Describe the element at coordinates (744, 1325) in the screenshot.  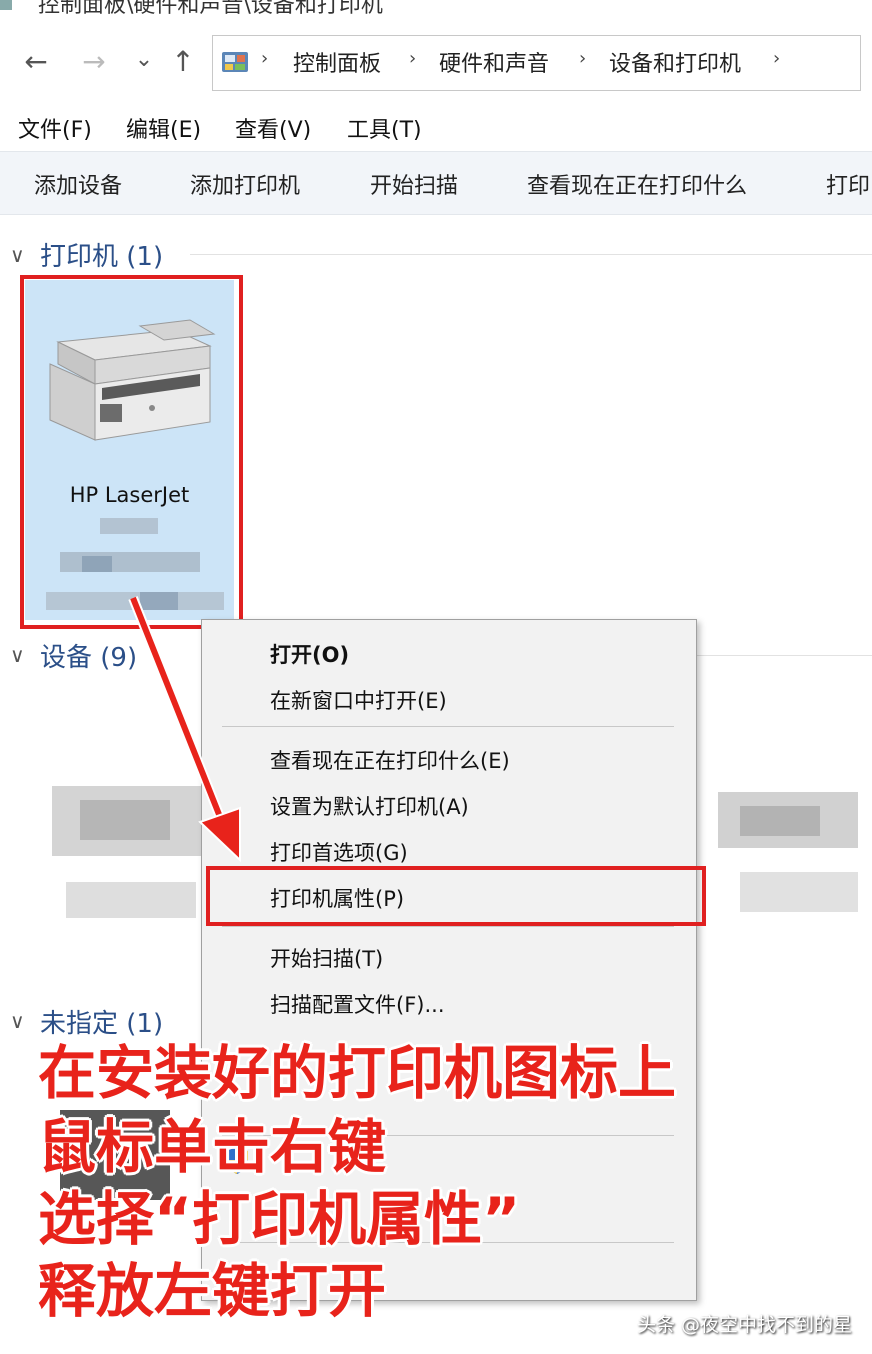
I see `watermark: 头条 @夜空中找不到的星` at that location.